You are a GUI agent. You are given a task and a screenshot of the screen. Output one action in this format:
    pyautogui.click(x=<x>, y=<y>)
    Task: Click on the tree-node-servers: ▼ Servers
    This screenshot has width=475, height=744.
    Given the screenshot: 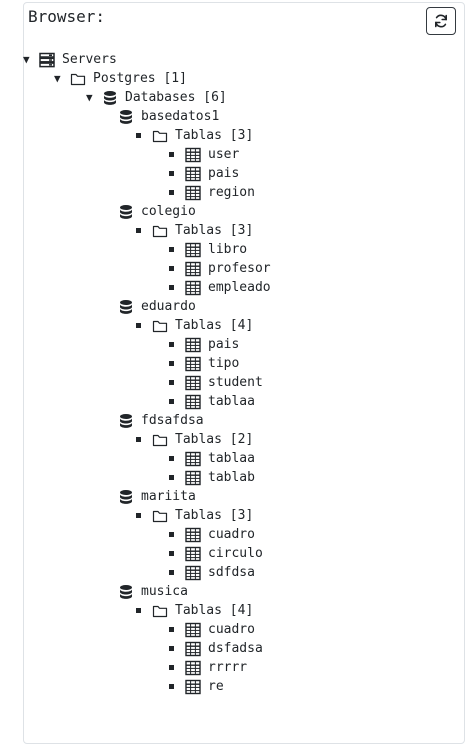 What is the action you would take?
    pyautogui.click(x=70, y=59)
    